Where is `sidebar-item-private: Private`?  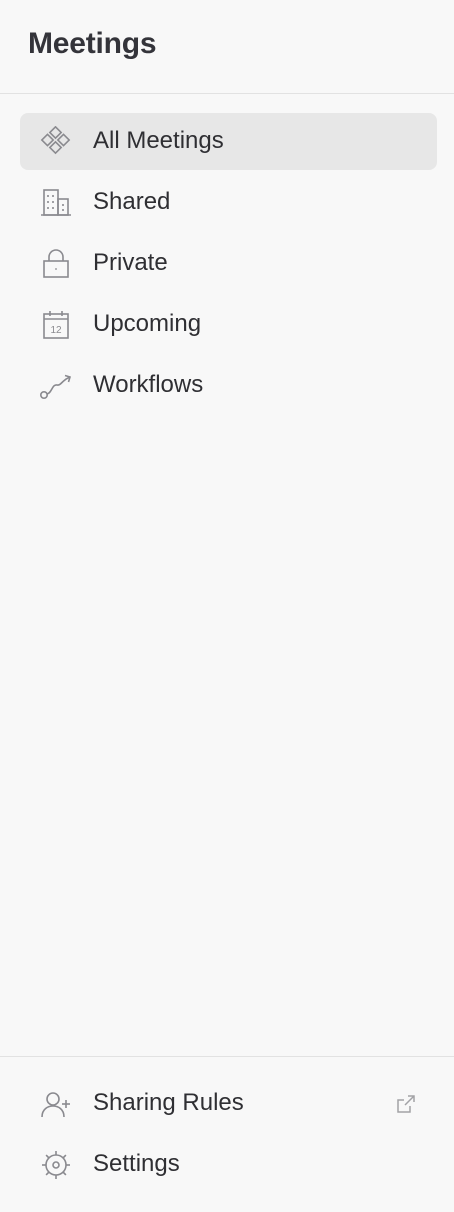
sidebar-item-private: Private is located at coordinates (228, 263).